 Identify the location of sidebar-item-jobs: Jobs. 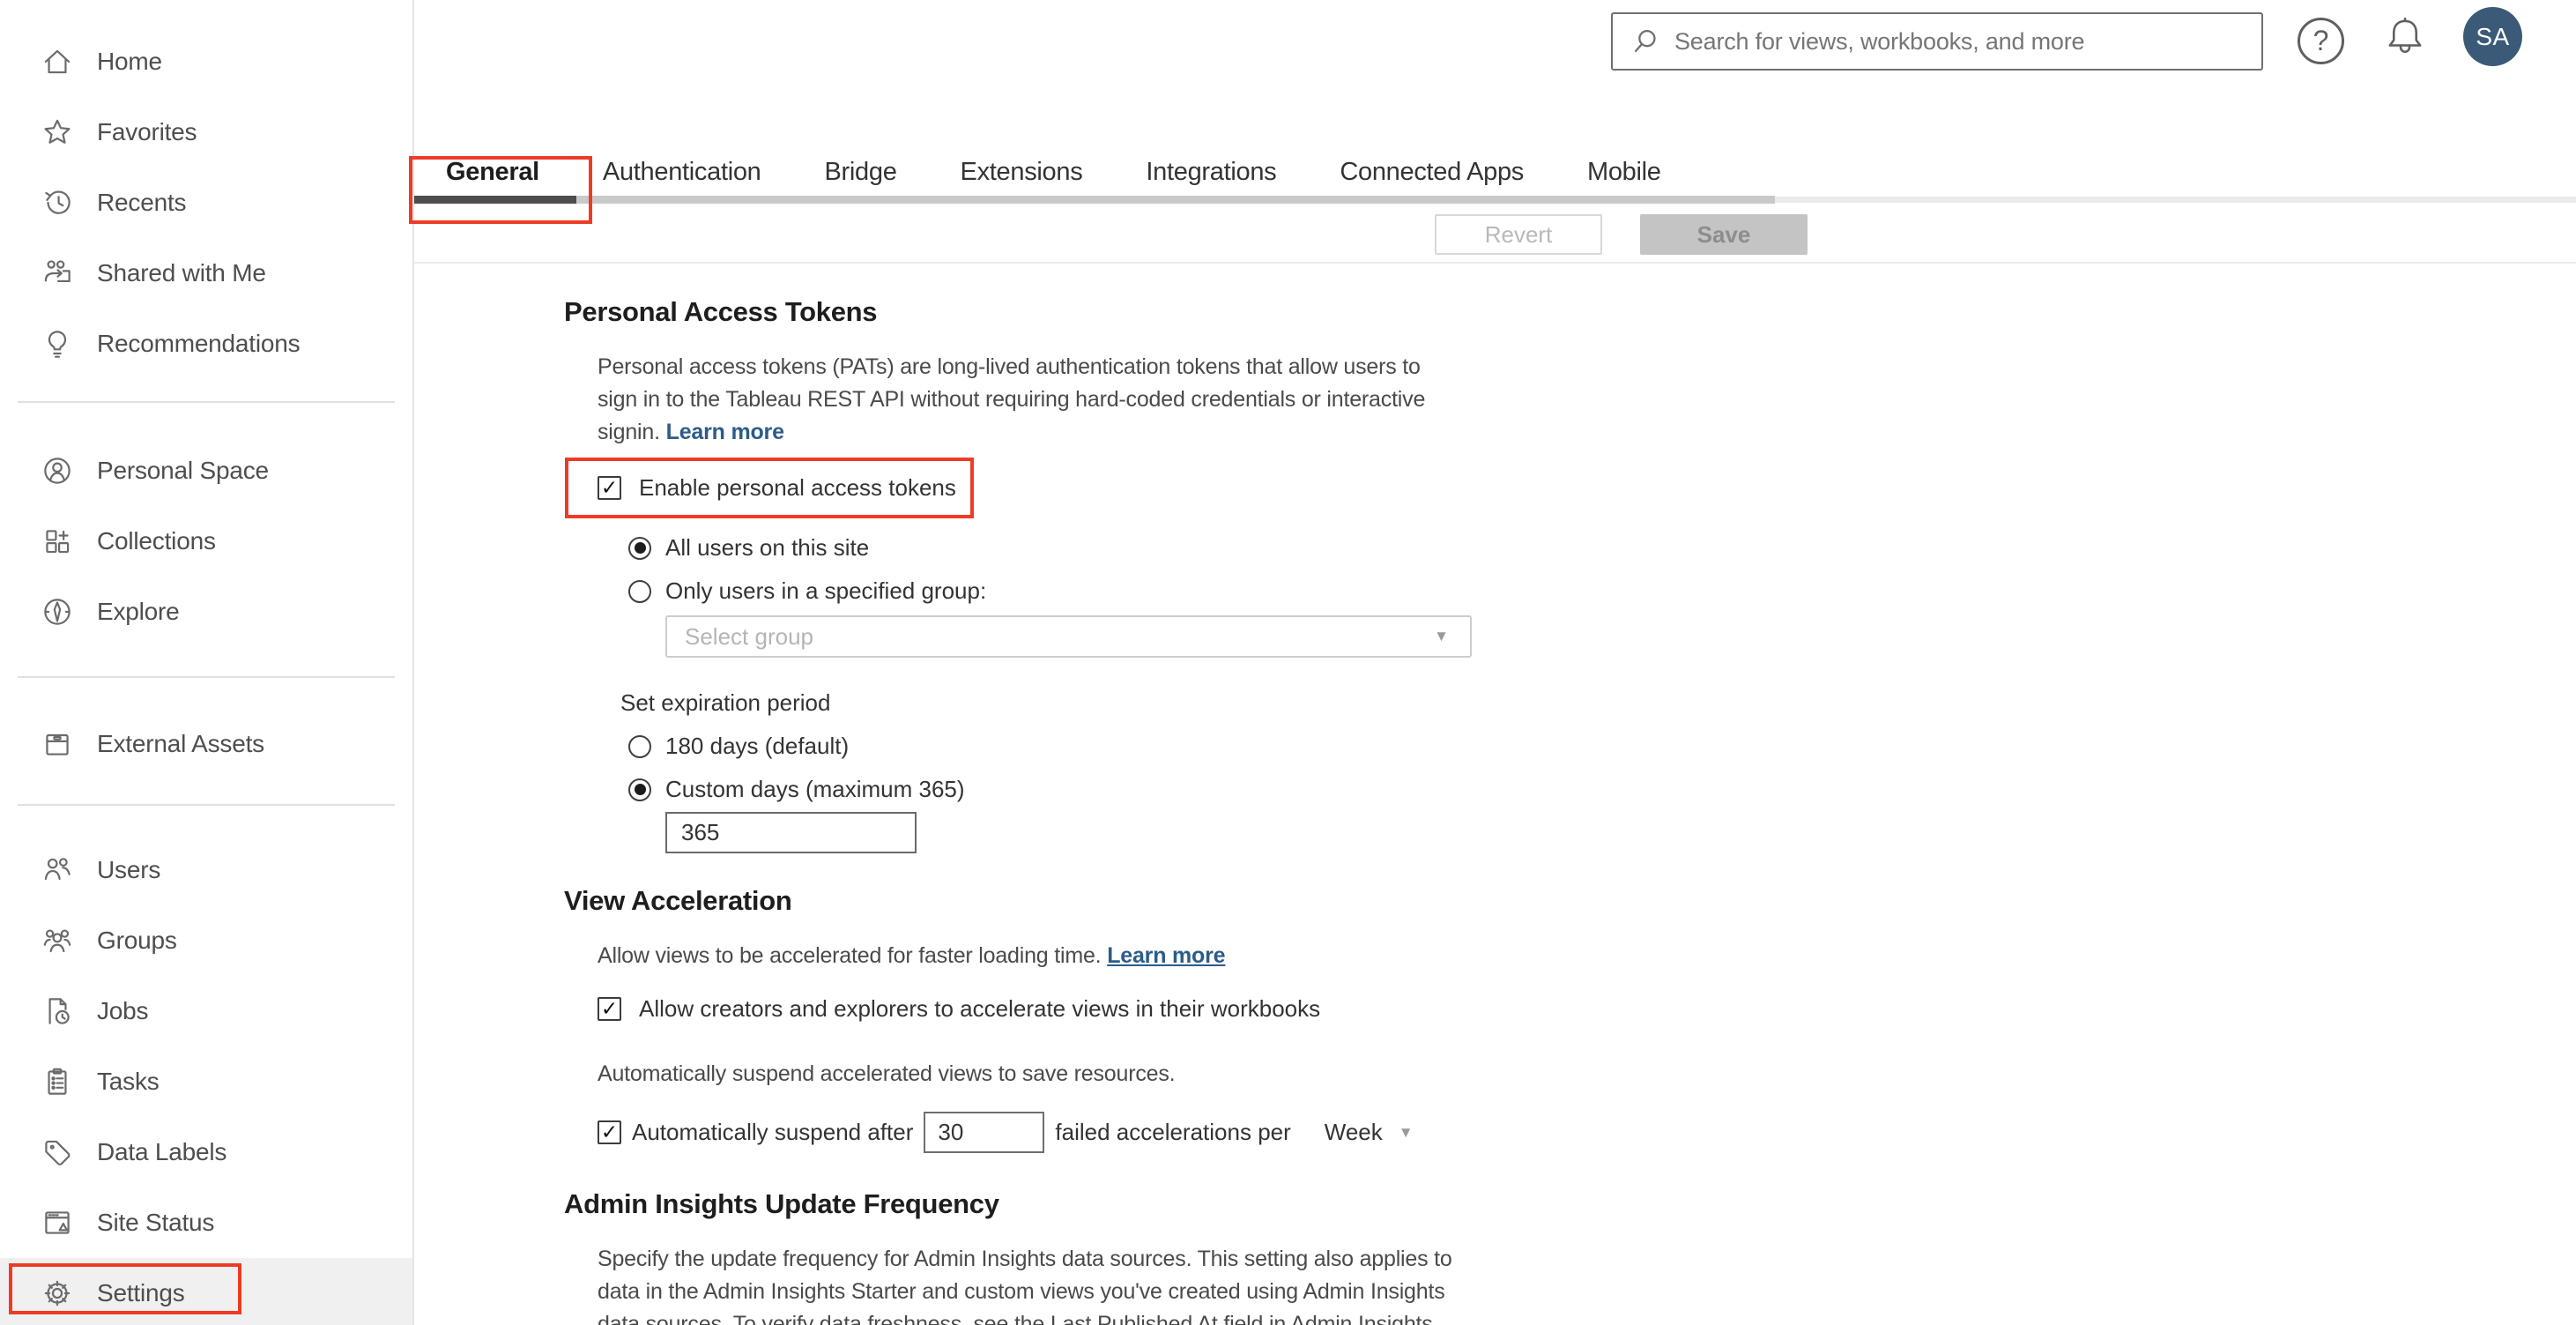
(206, 1011).